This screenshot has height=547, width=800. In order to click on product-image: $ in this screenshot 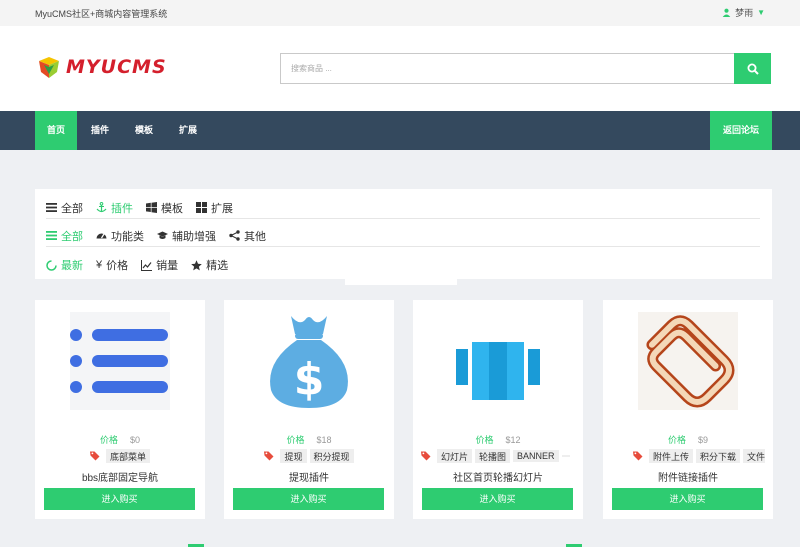, I will do `click(309, 361)`.